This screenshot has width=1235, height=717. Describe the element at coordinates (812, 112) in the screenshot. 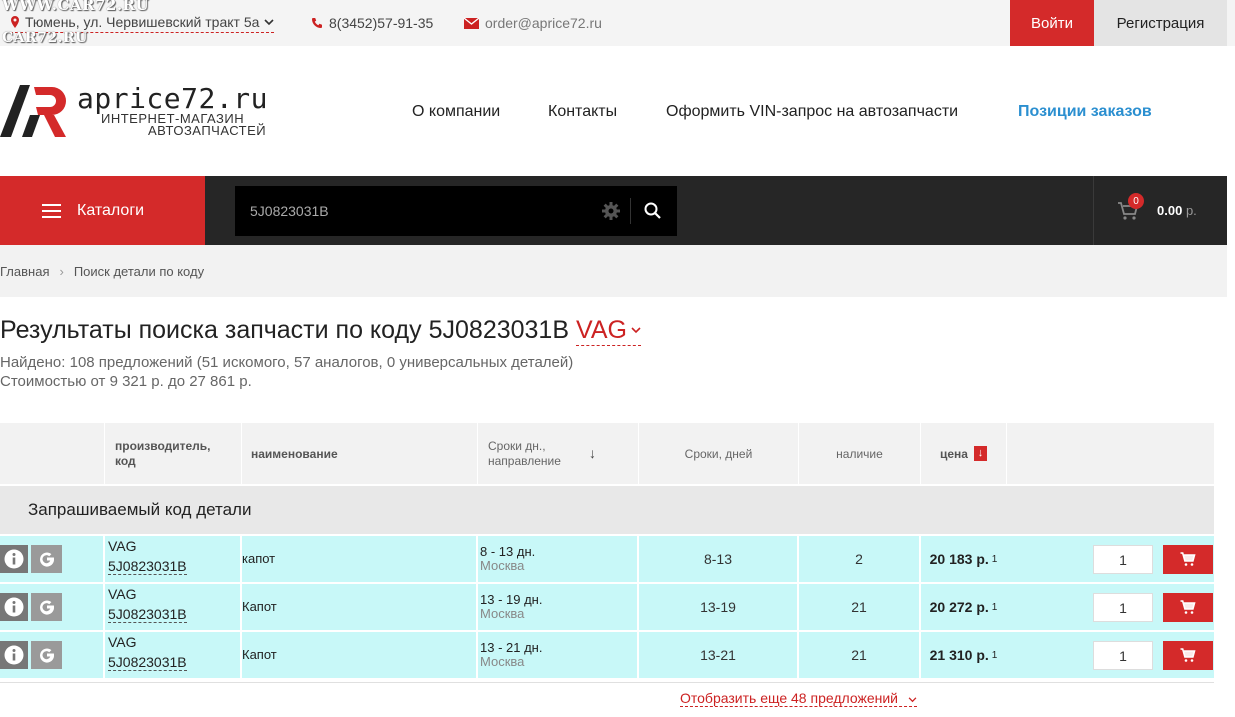

I see `nav-vin-request: Оформить VIN-запрос на автозапчасти` at that location.